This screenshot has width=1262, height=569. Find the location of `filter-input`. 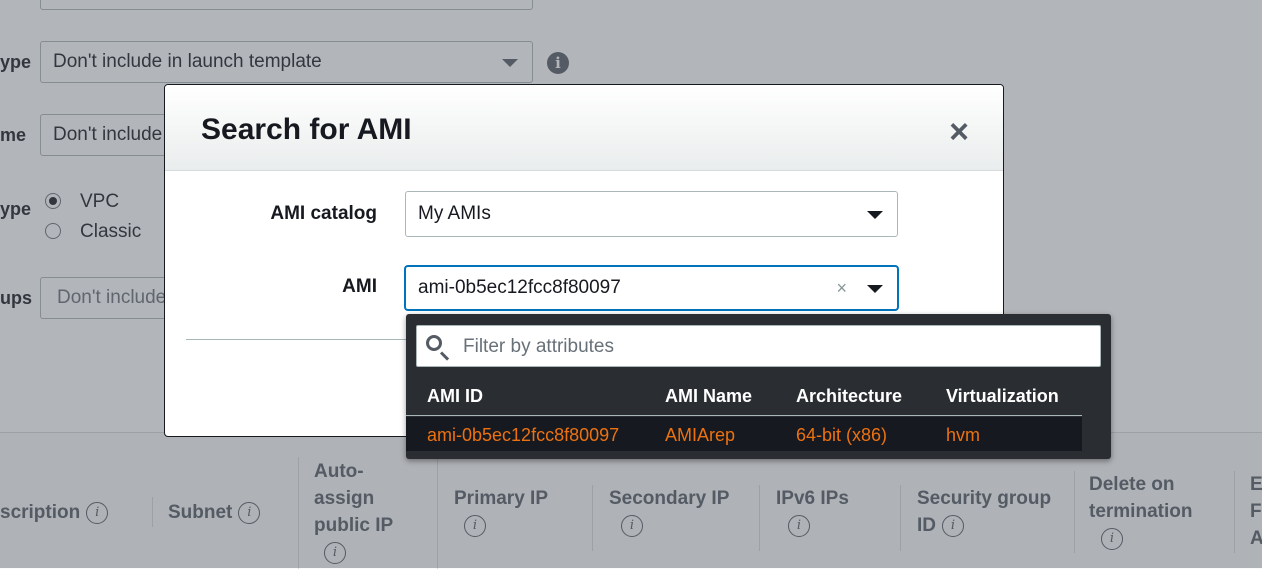

filter-input is located at coordinates (773, 347).